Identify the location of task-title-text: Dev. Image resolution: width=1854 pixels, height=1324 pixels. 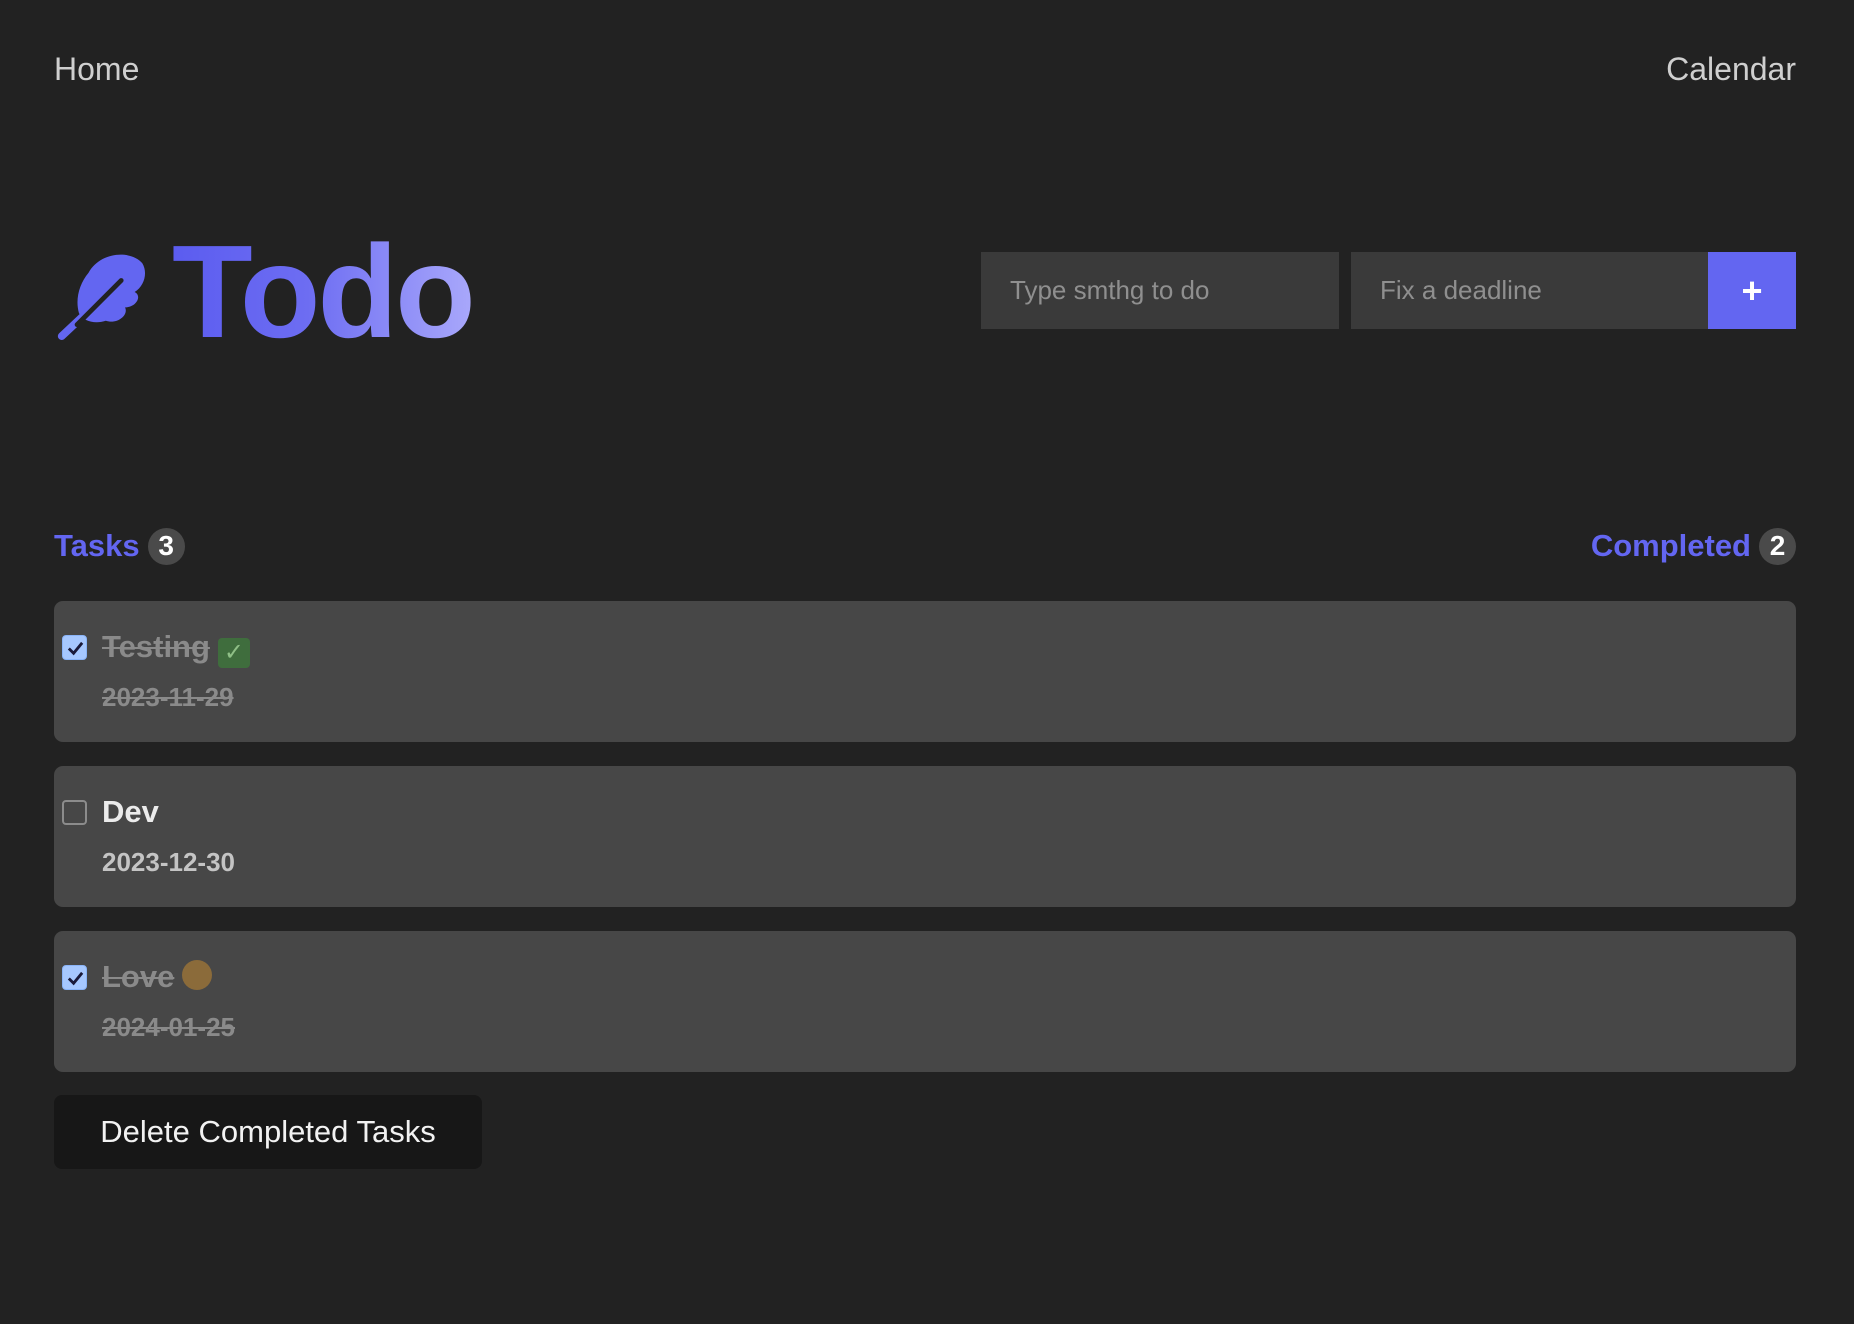
(130, 811).